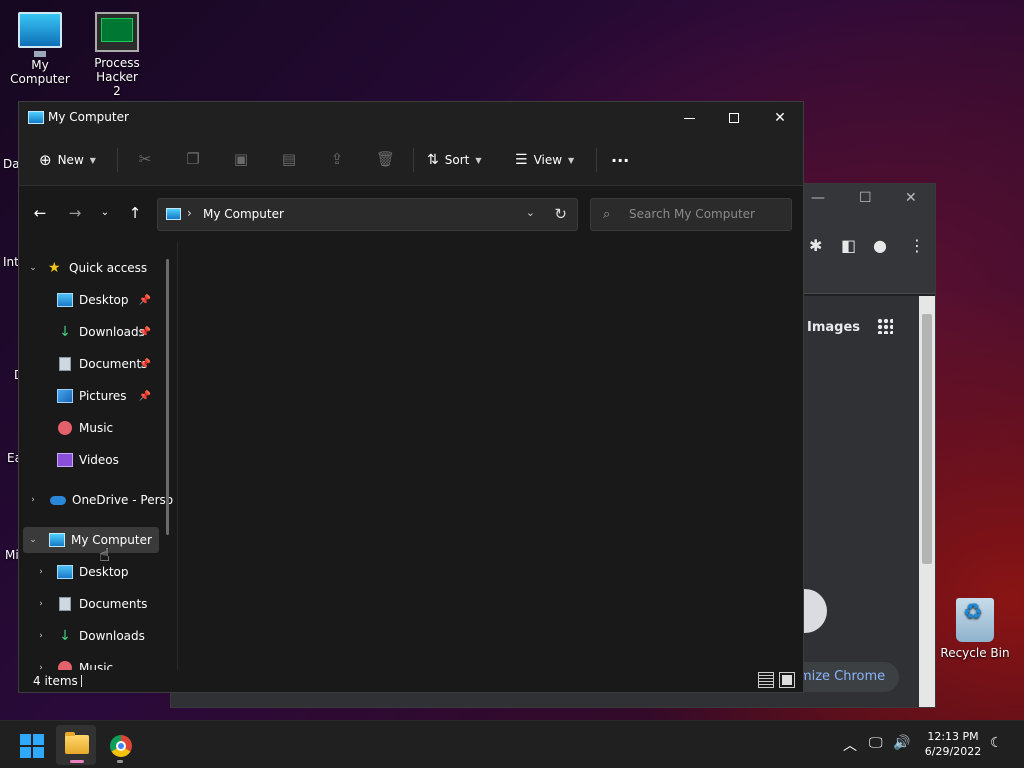 The height and width of the screenshot is (768, 1024). Describe the element at coordinates (77, 761) in the screenshot. I see `active-indicator` at that location.